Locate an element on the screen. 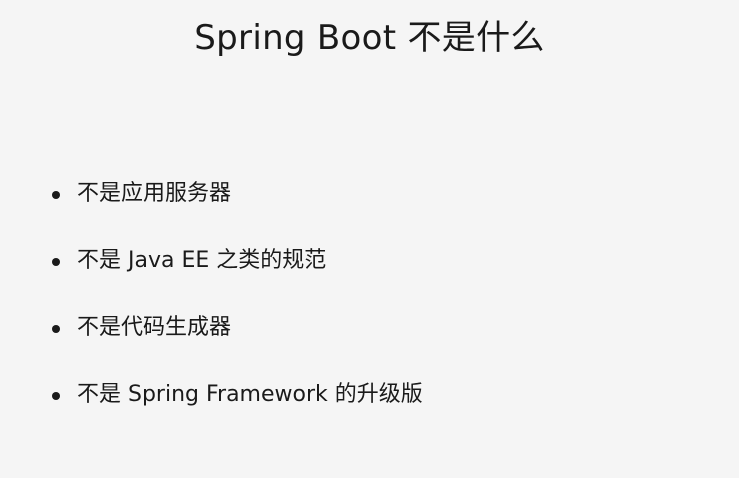  bullet-text: 不是 Spring Framework 的升级版 is located at coordinates (250, 394).